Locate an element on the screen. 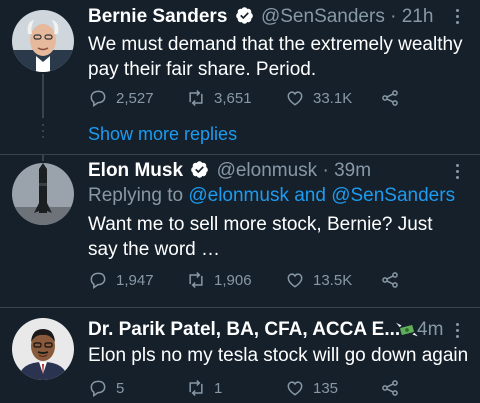 This screenshot has height=403, width=480. timestamp: 4m is located at coordinates (430, 330).